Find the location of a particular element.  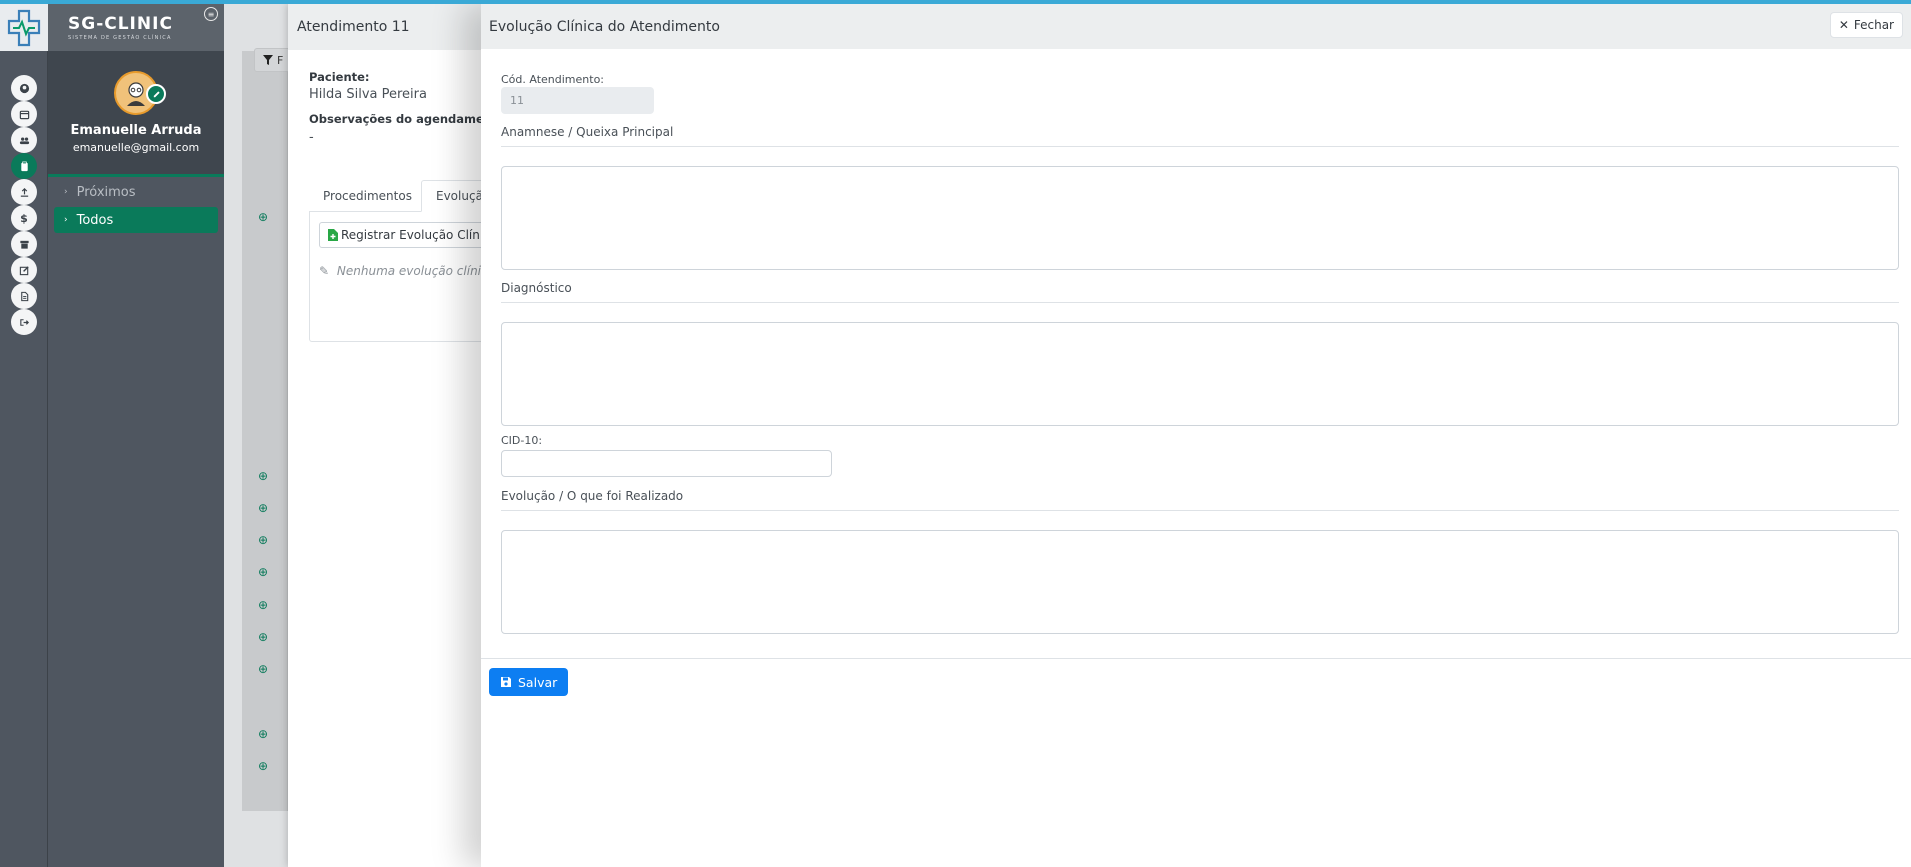

tab-label: Evoluçã is located at coordinates (459, 196).